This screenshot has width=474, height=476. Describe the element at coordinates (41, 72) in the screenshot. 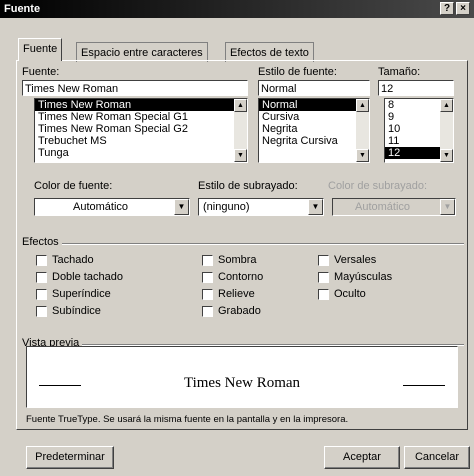

I see `font-label: Fuente:` at that location.